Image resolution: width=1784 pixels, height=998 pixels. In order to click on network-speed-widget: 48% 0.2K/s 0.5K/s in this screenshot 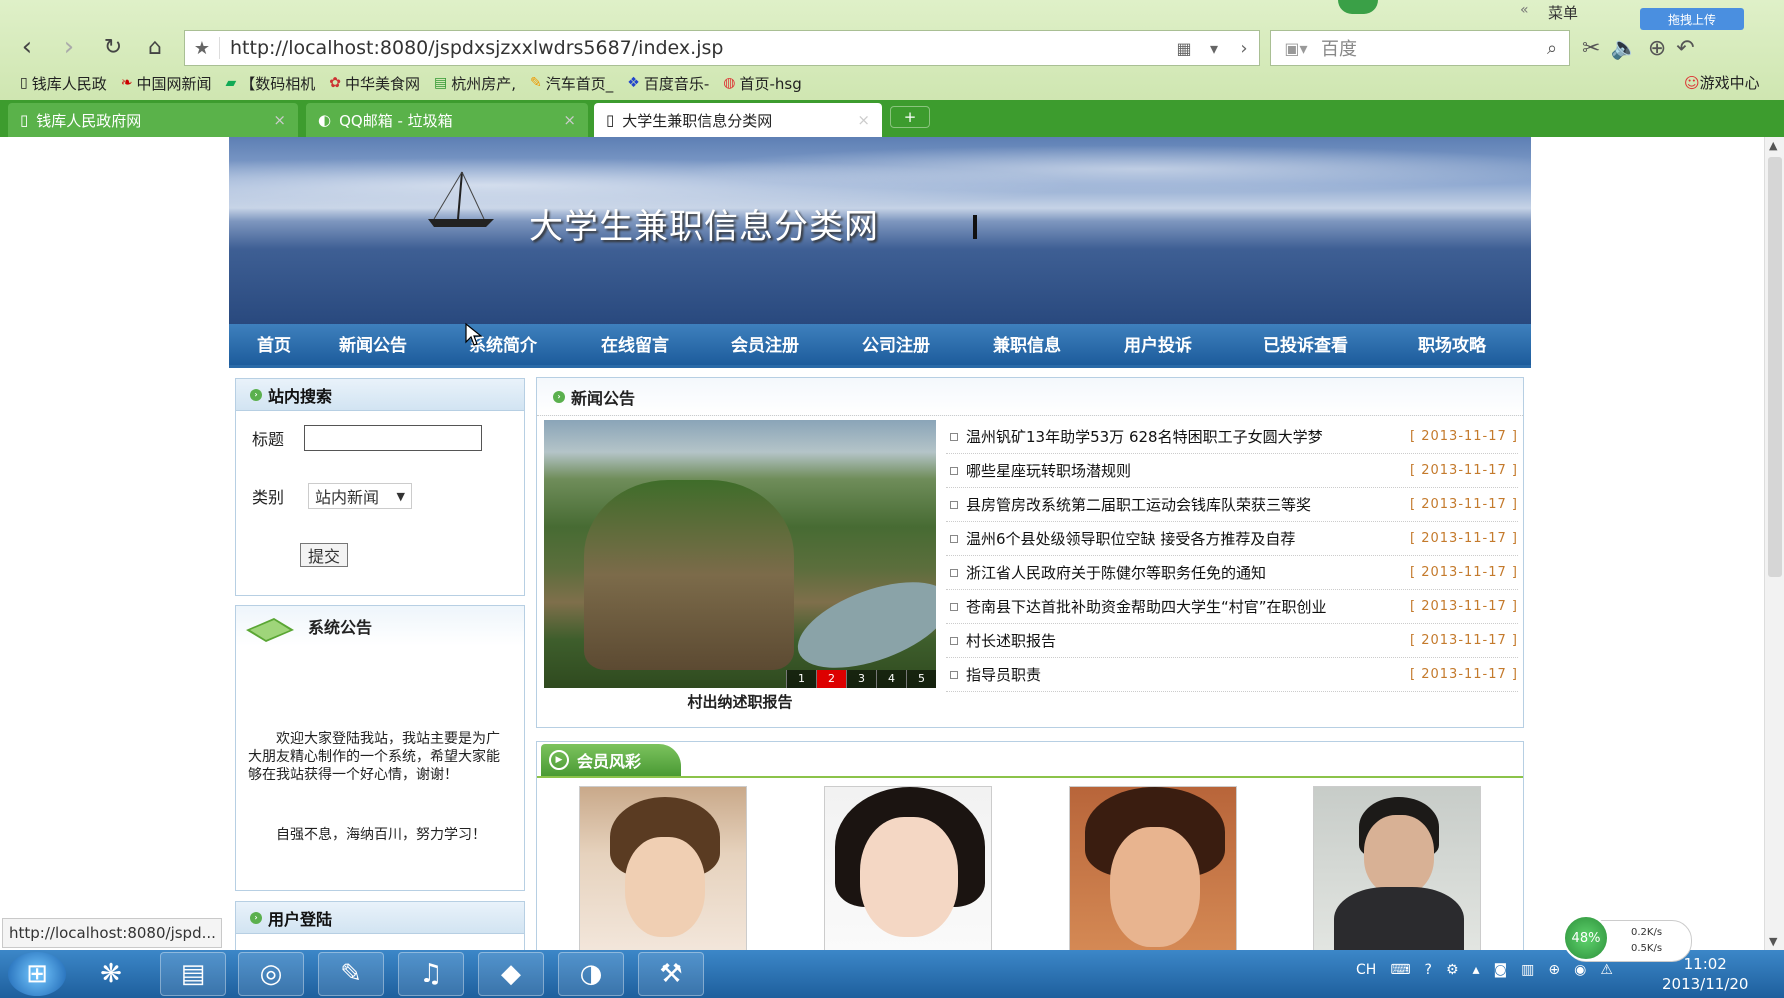, I will do `click(1627, 938)`.